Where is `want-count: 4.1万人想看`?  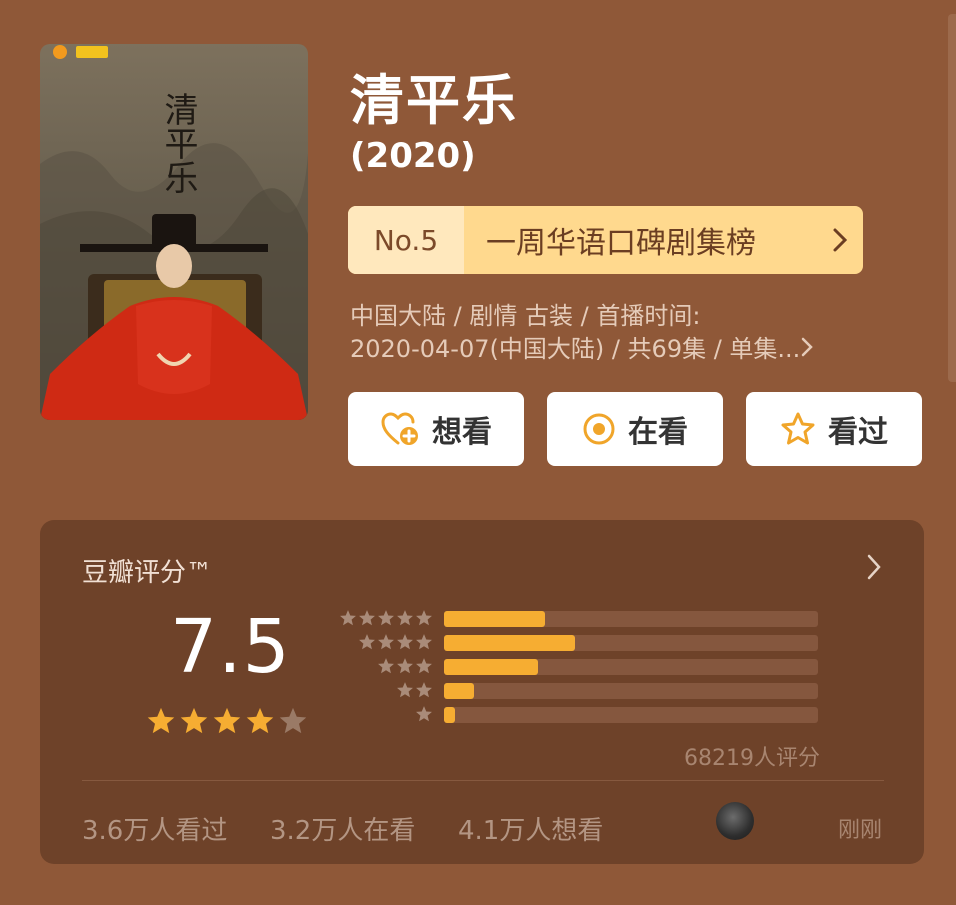 want-count: 4.1万人想看 is located at coordinates (531, 831).